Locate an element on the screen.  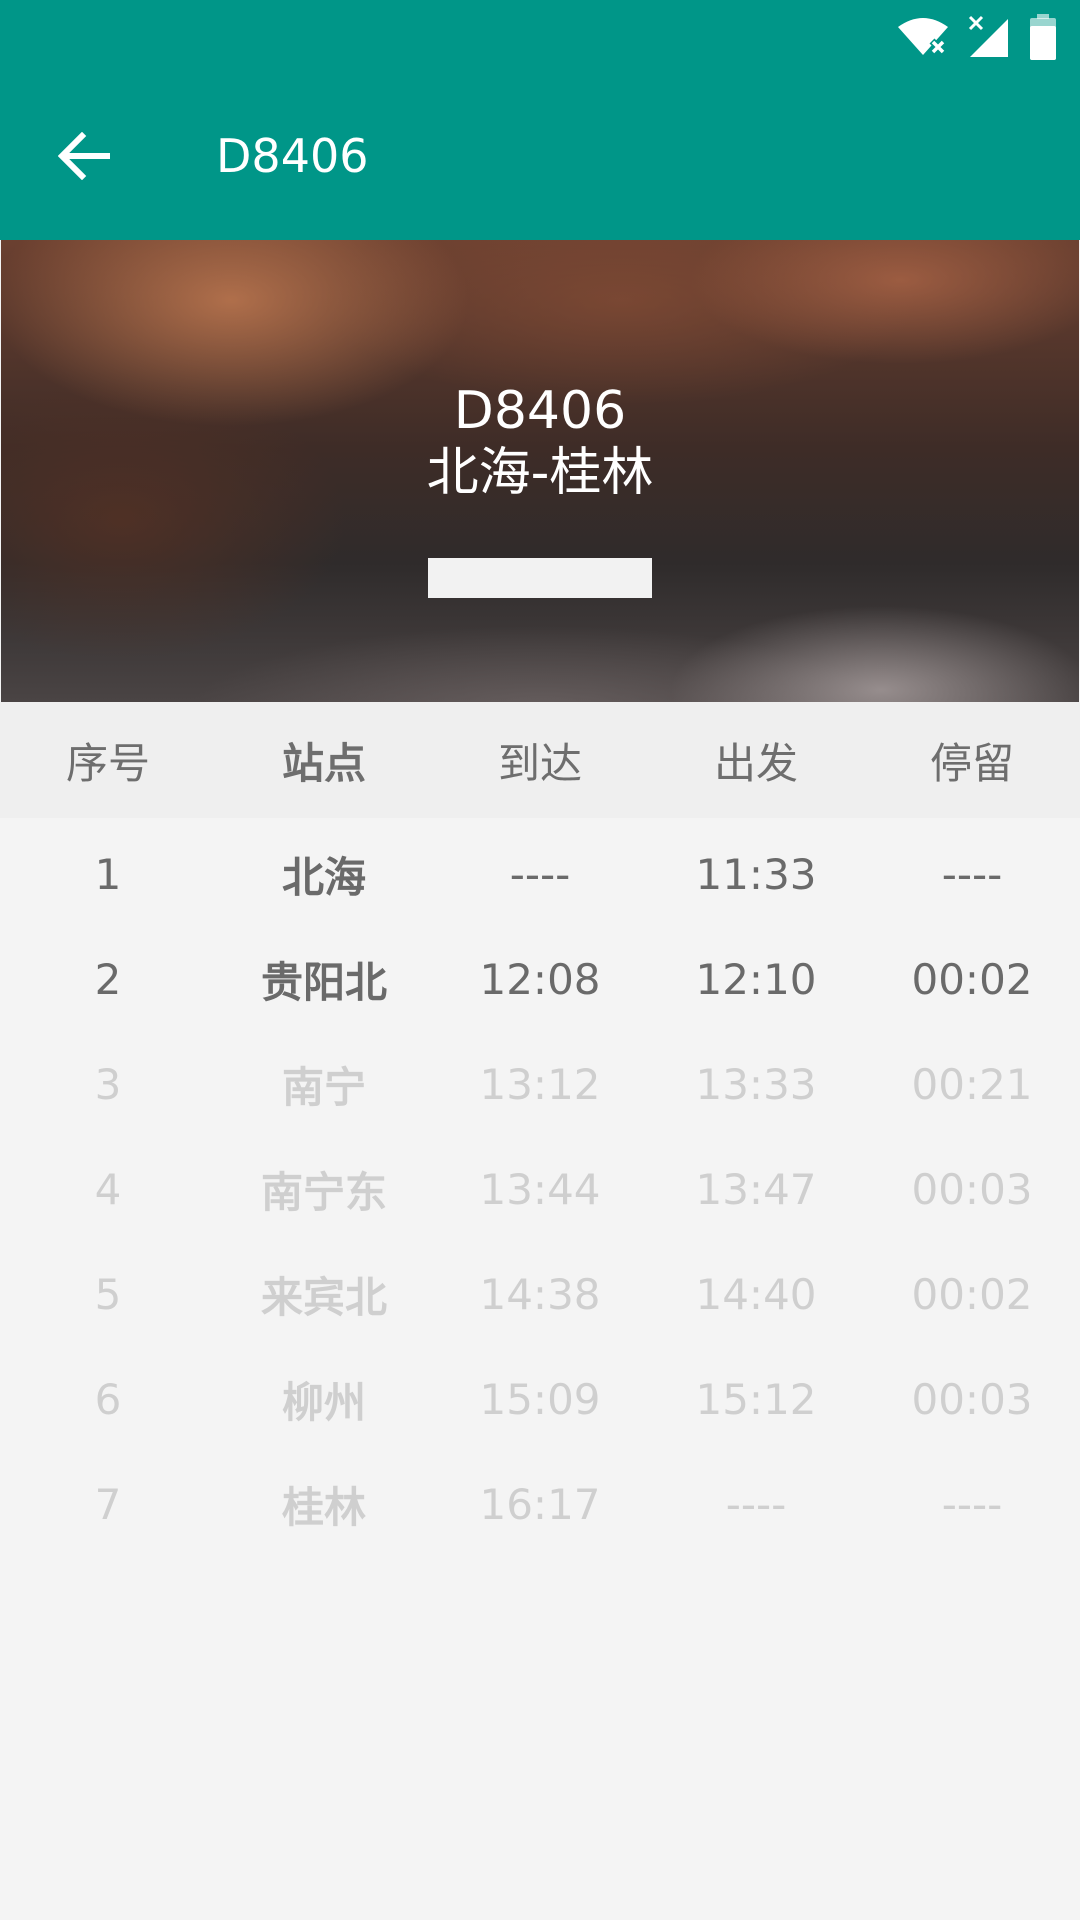
row-arrive: 12:08 is located at coordinates (540, 979).